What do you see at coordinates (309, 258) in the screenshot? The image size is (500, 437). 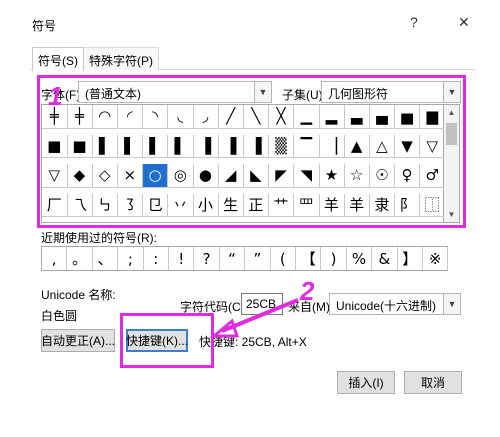 I see `recent-symbol-cell: 【` at bounding box center [309, 258].